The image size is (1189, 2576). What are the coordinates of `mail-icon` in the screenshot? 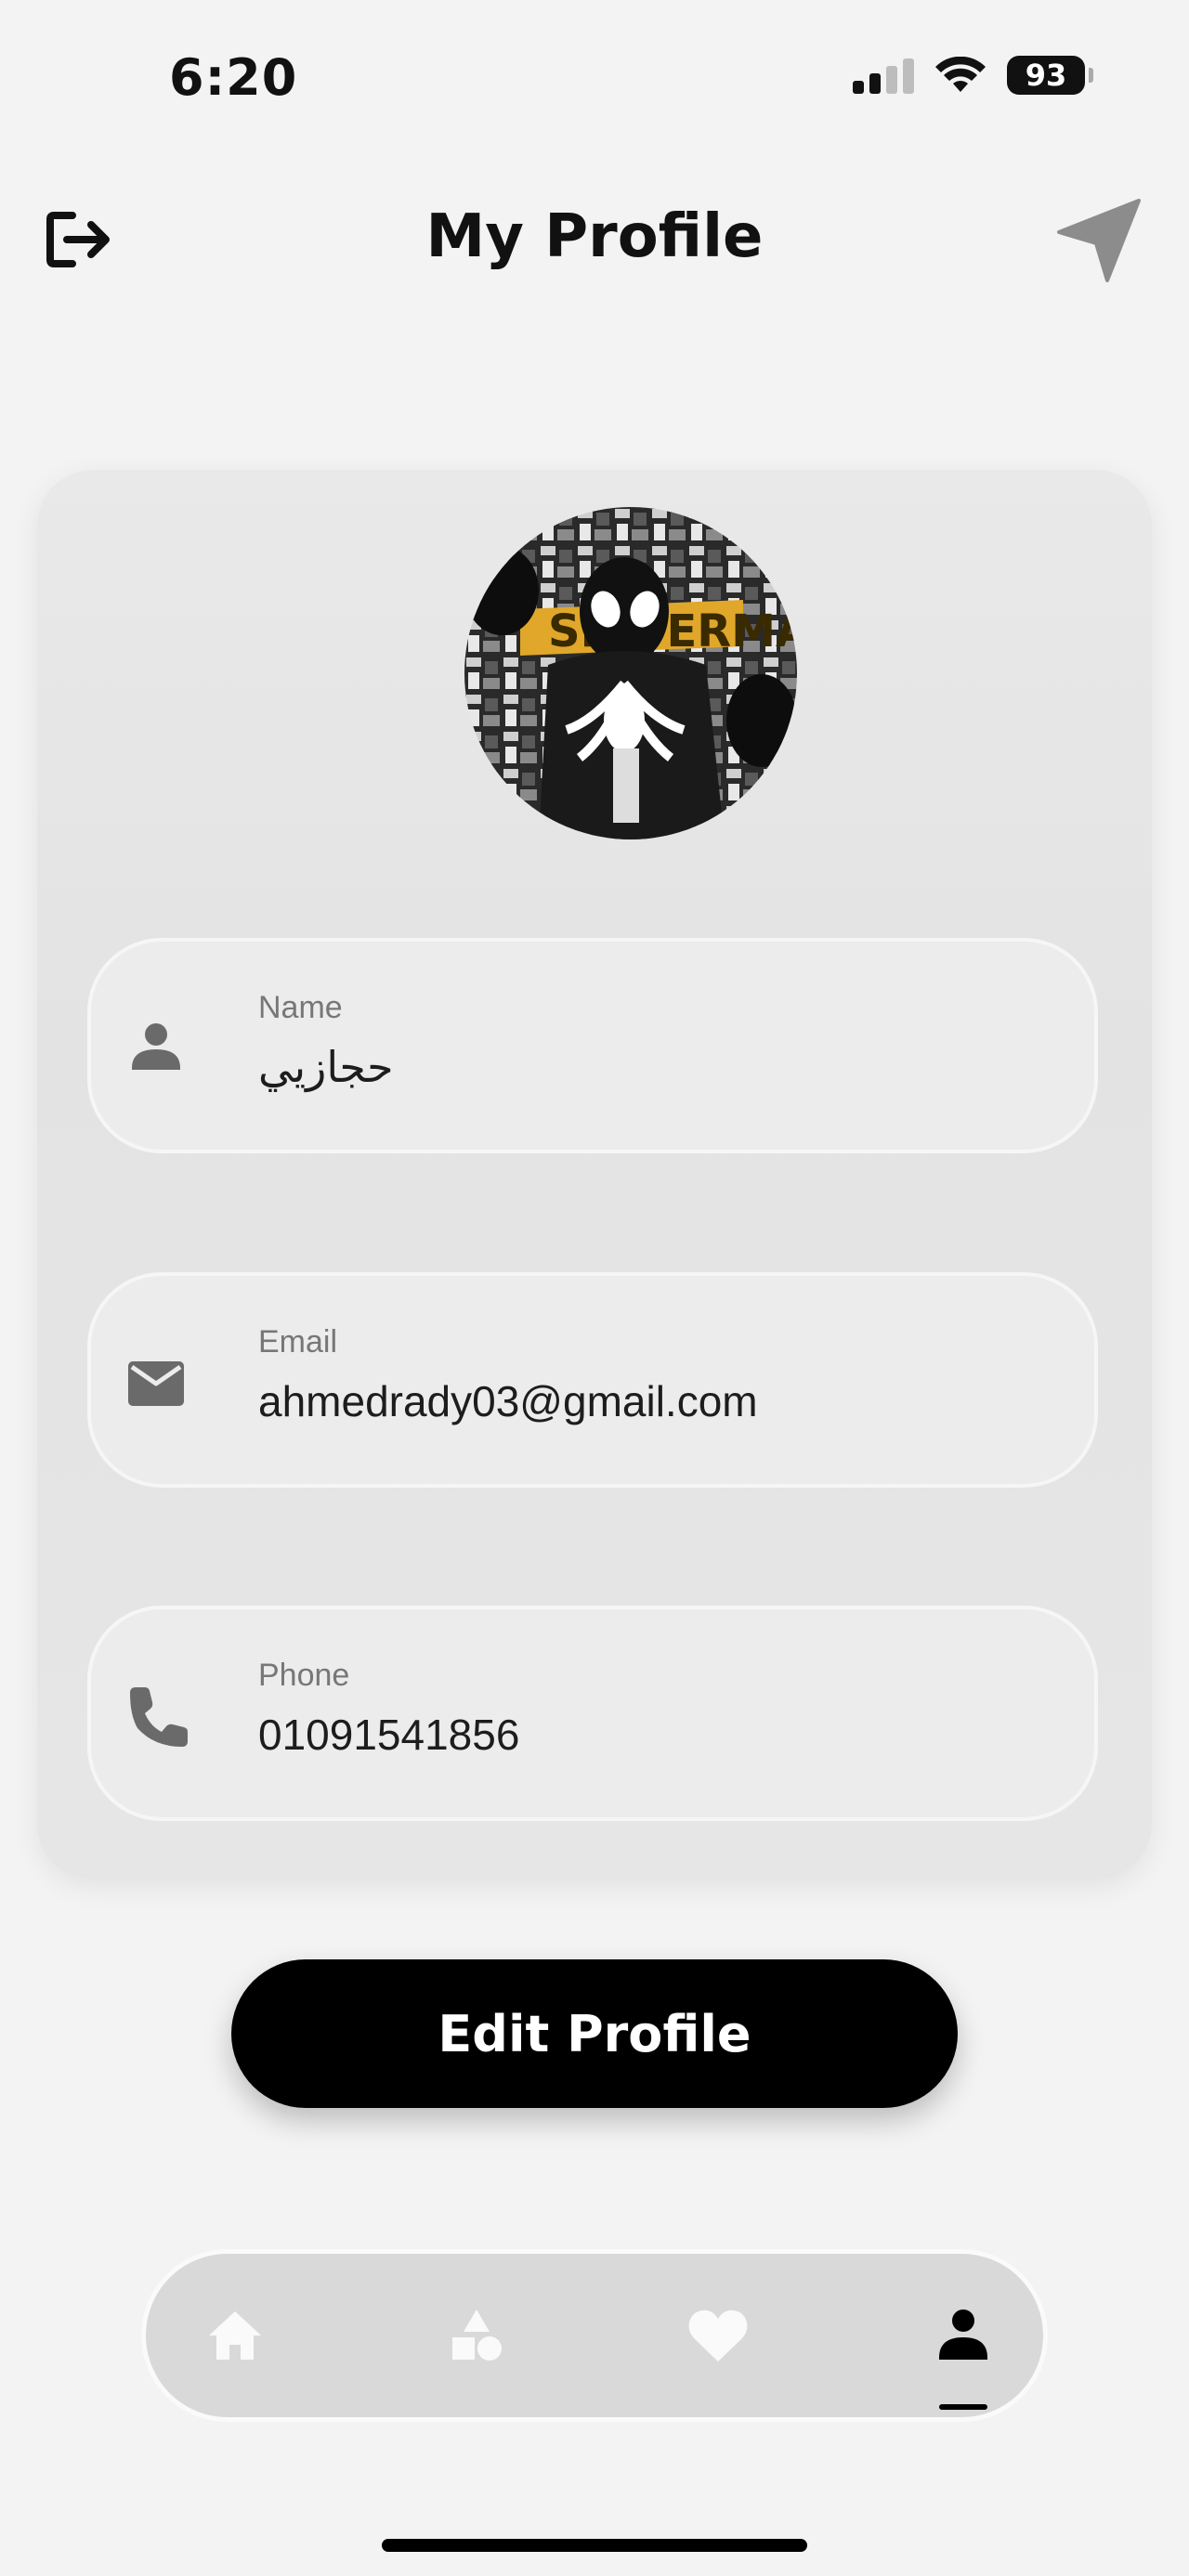 It's located at (156, 1383).